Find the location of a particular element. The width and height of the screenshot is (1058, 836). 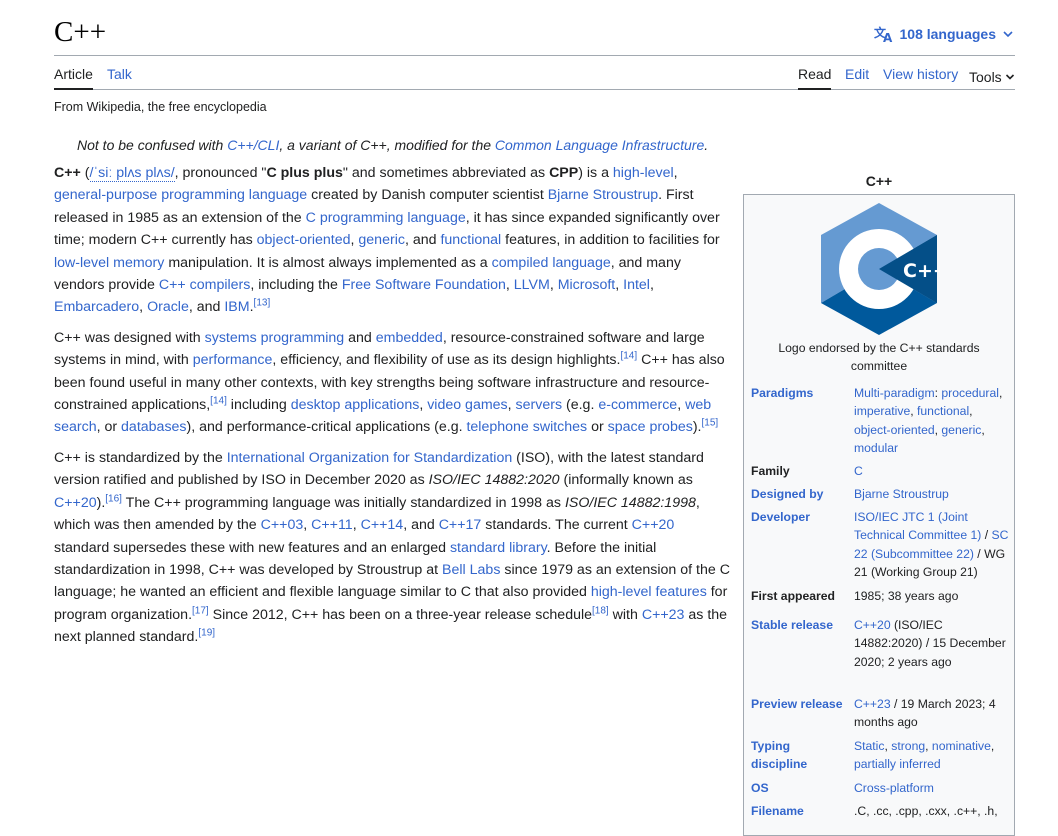

label-developer: Developer is located at coordinates (801, 517).